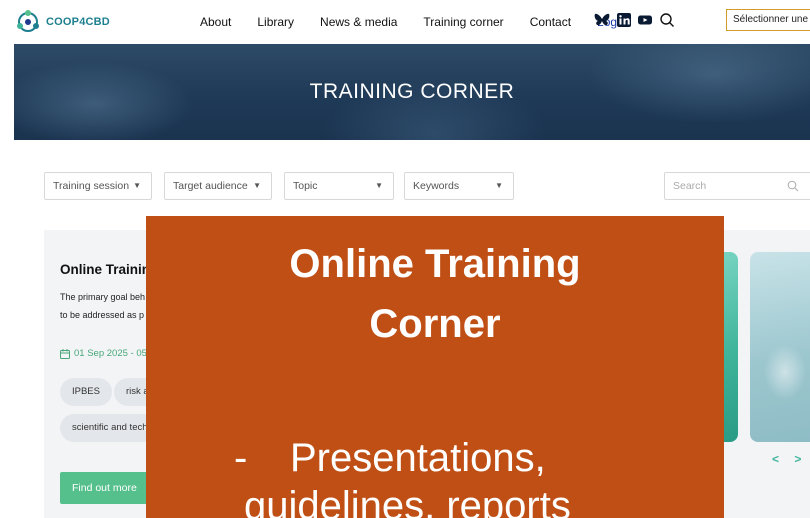 The width and height of the screenshot is (810, 518). I want to click on overlay-bullet-text: Presentations,, so click(418, 458).